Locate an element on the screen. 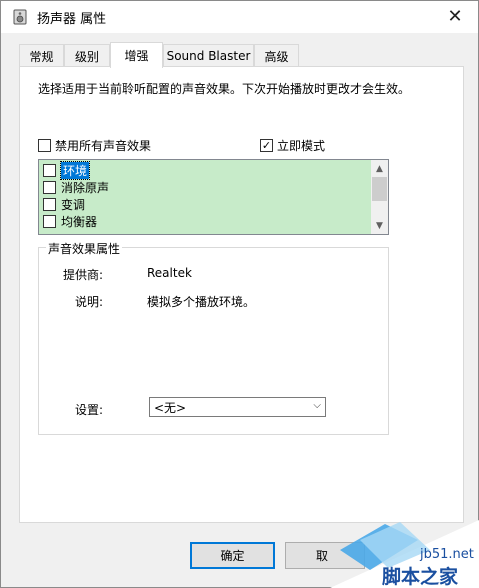 Image resolution: width=479 pixels, height=588 pixels. ok-button: 确定 is located at coordinates (232, 555).